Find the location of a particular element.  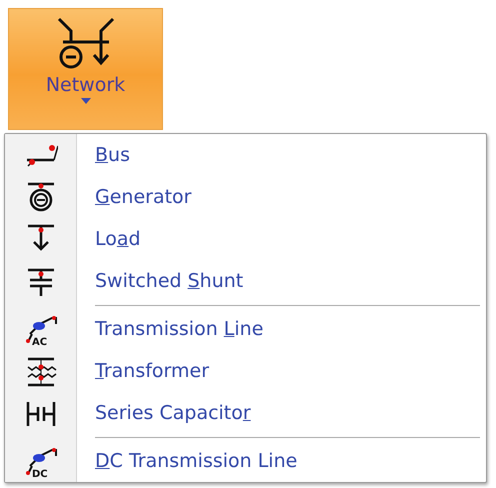

caret-icon is located at coordinates (85, 101).